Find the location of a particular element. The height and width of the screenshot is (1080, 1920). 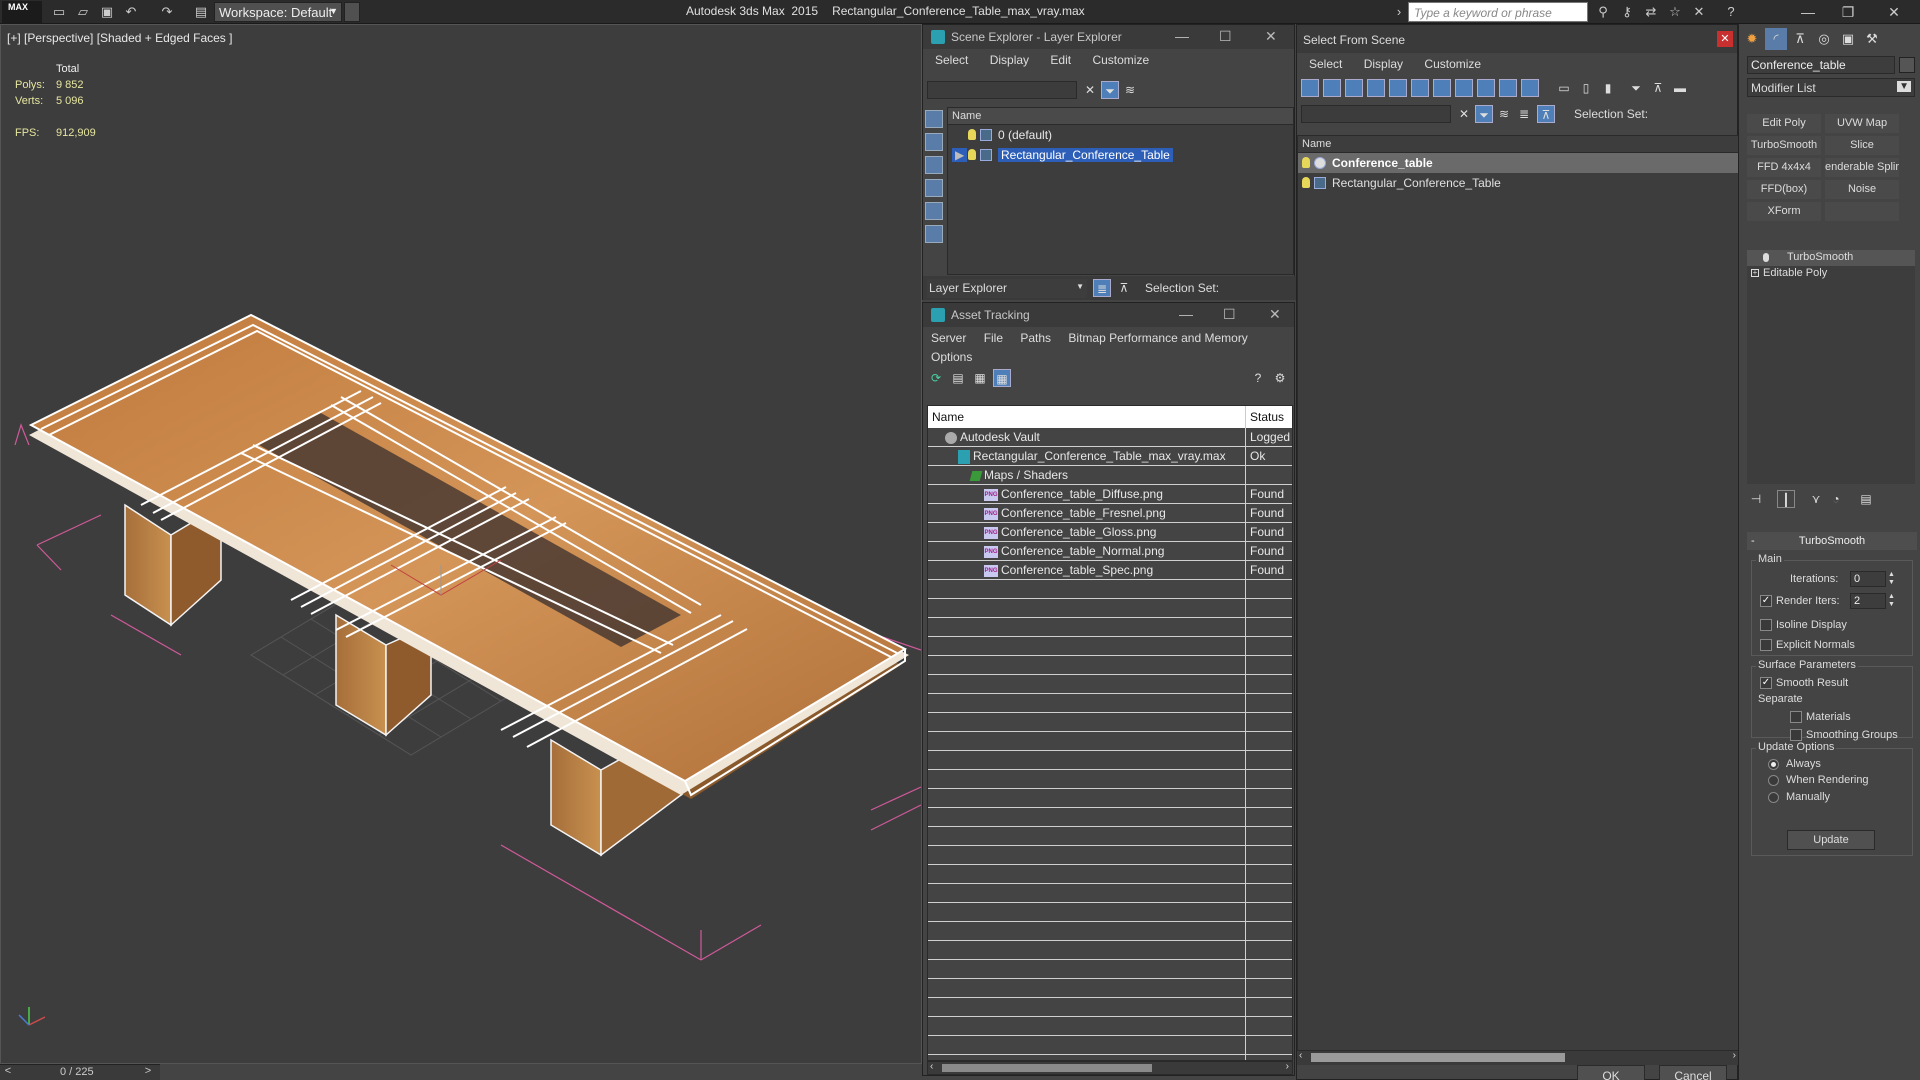

settings-icon: ⚙ is located at coordinates (1280, 378).